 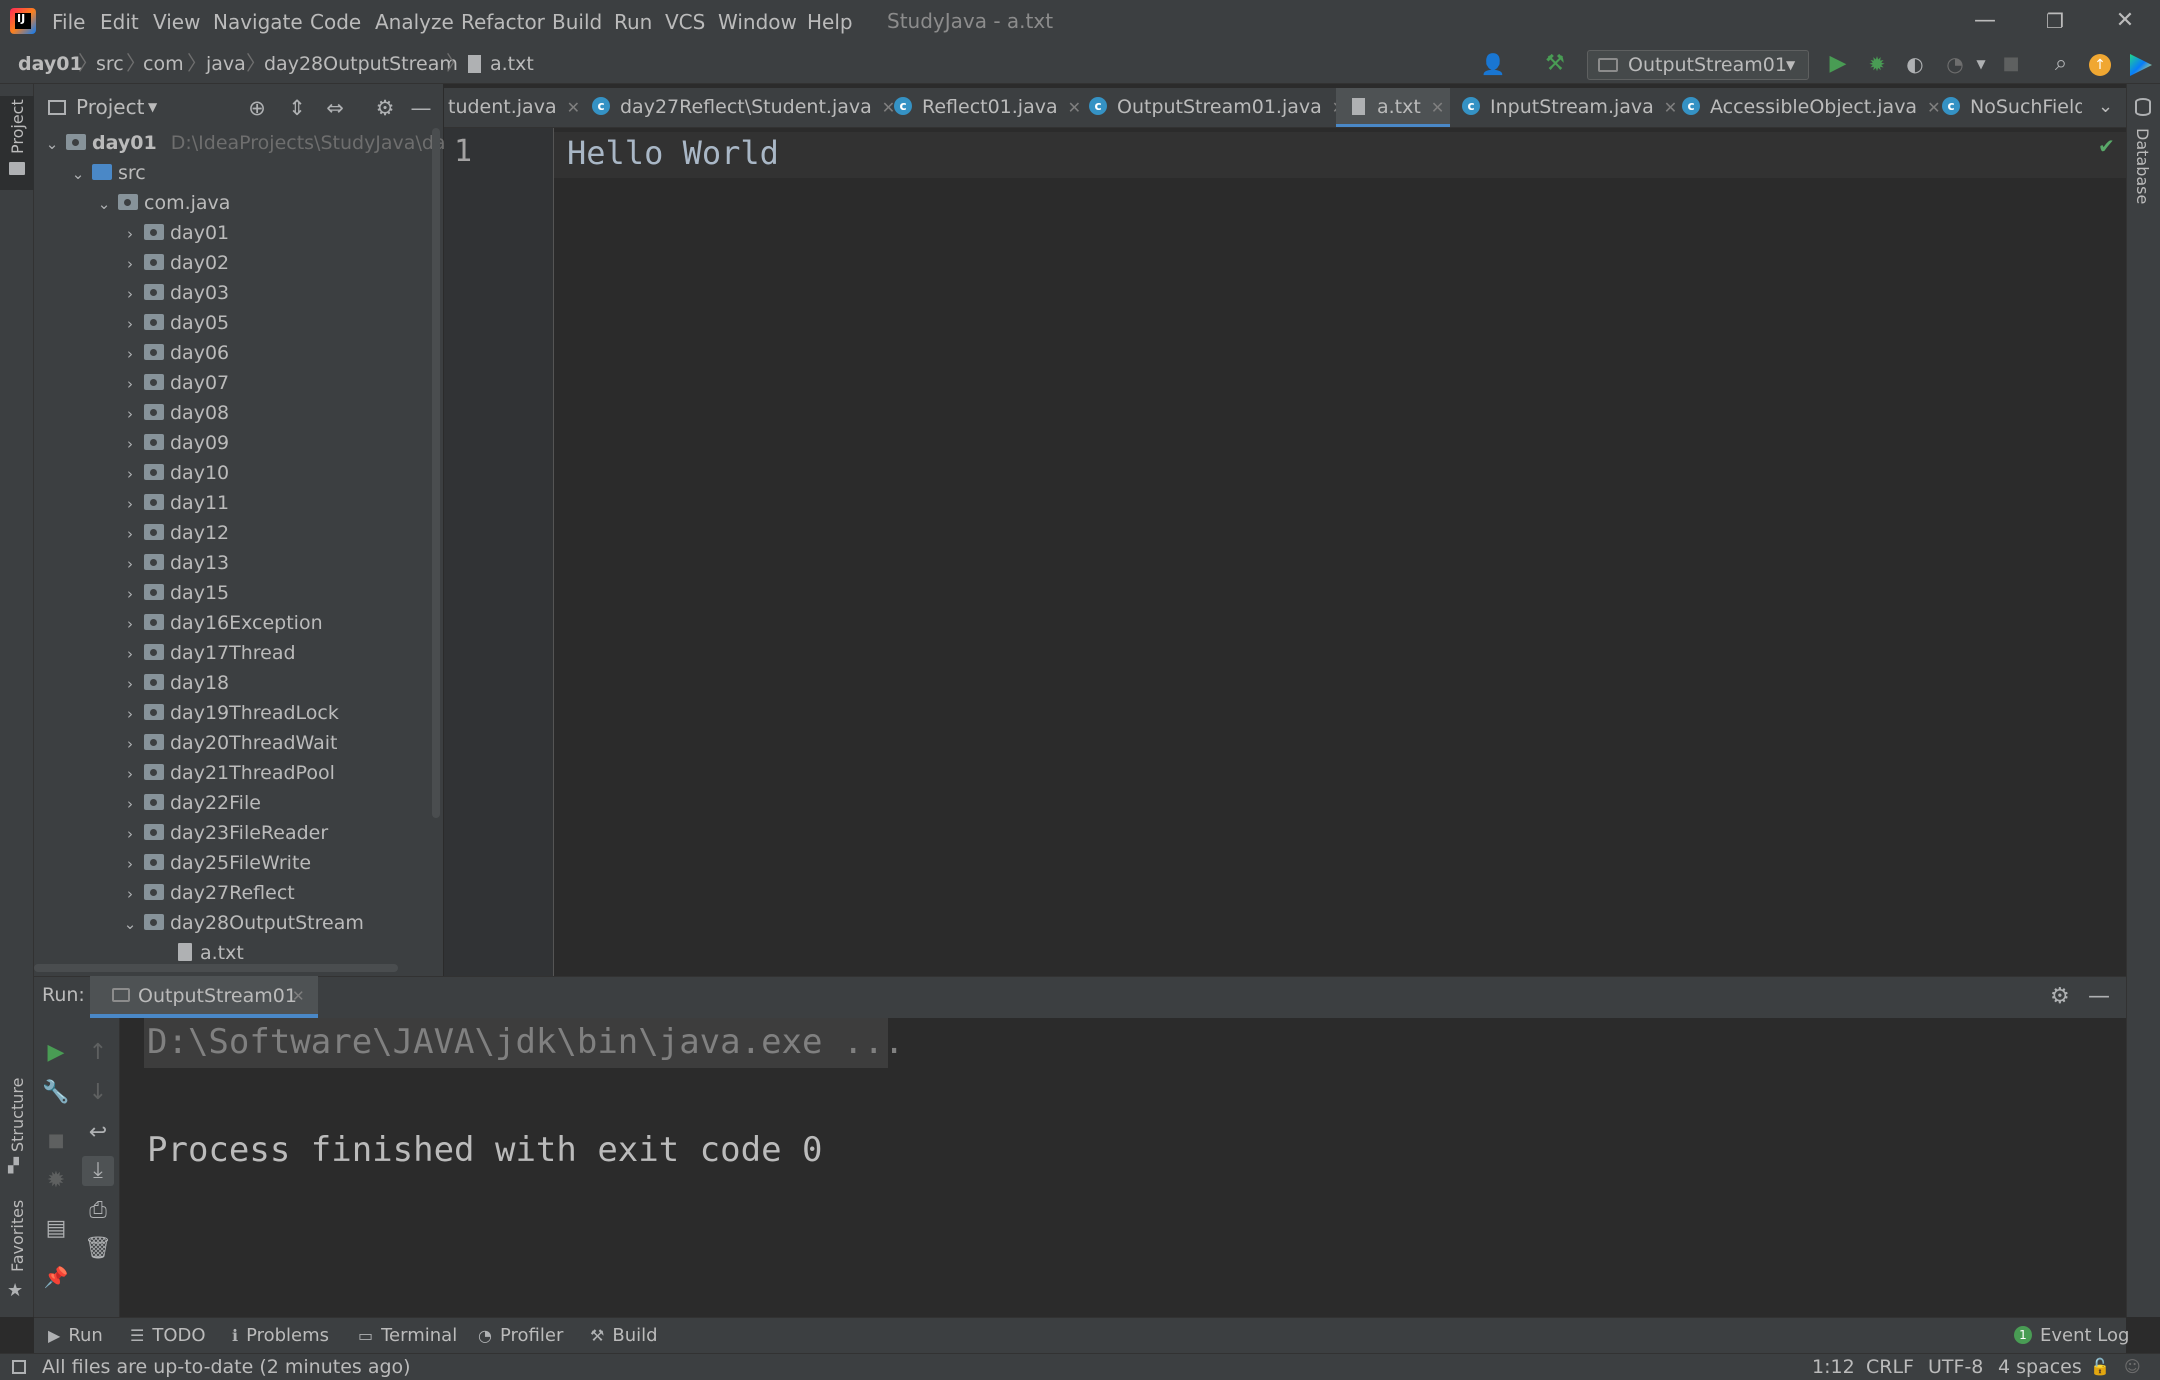 I want to click on tree-item-day06: › day06, so click(x=174, y=353).